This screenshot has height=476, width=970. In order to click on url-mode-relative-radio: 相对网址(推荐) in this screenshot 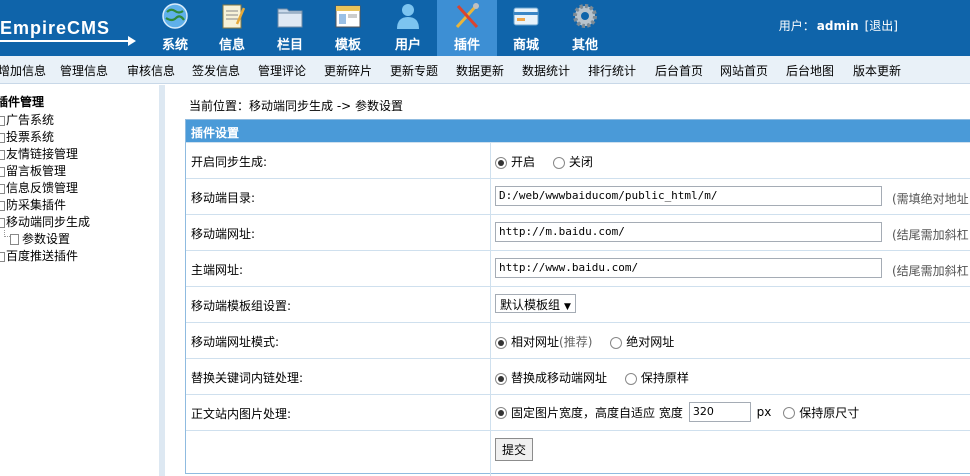, I will do `click(543, 341)`.